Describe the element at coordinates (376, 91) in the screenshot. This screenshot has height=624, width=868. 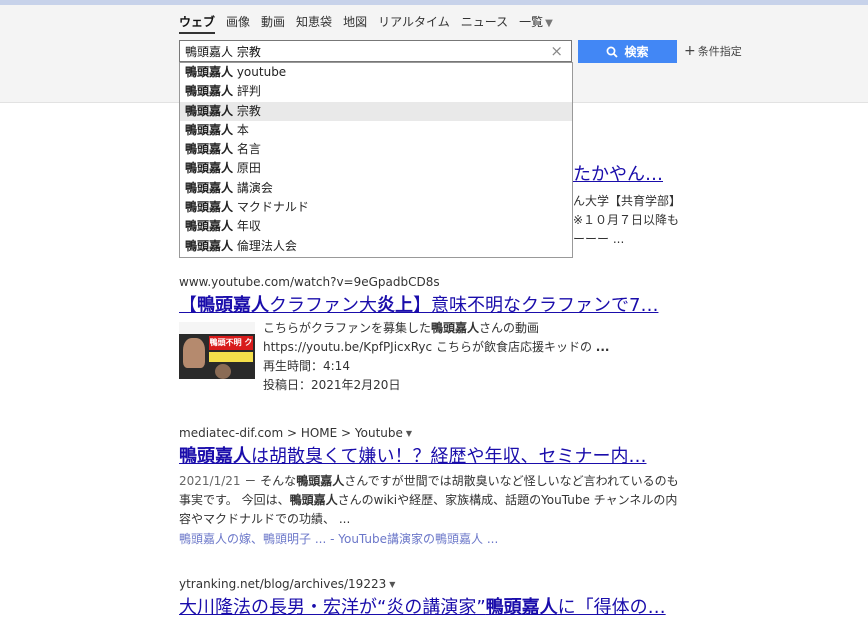
I see `suggestion-item: 鴨頭嘉人 評判` at that location.